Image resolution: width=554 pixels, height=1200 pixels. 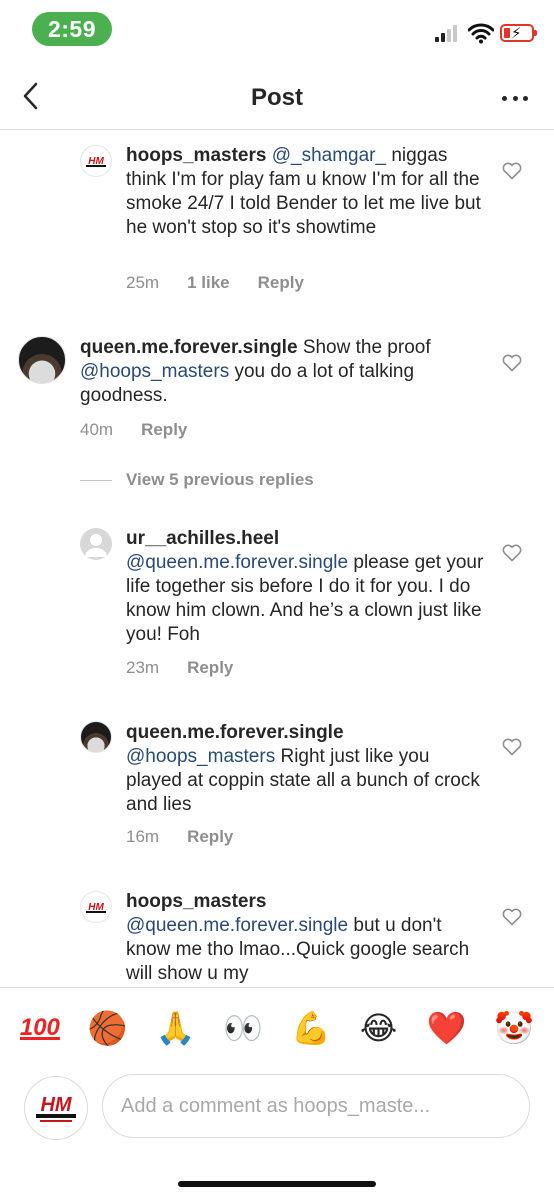 I want to click on likes-count: 1 like, so click(x=208, y=283).